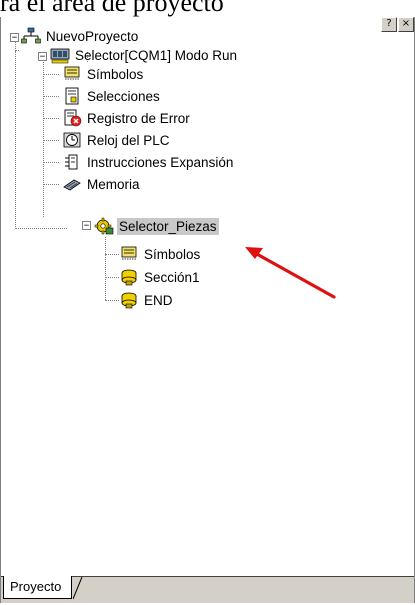  Describe the element at coordinates (158, 300) in the screenshot. I see `tree-node-label: END` at that location.